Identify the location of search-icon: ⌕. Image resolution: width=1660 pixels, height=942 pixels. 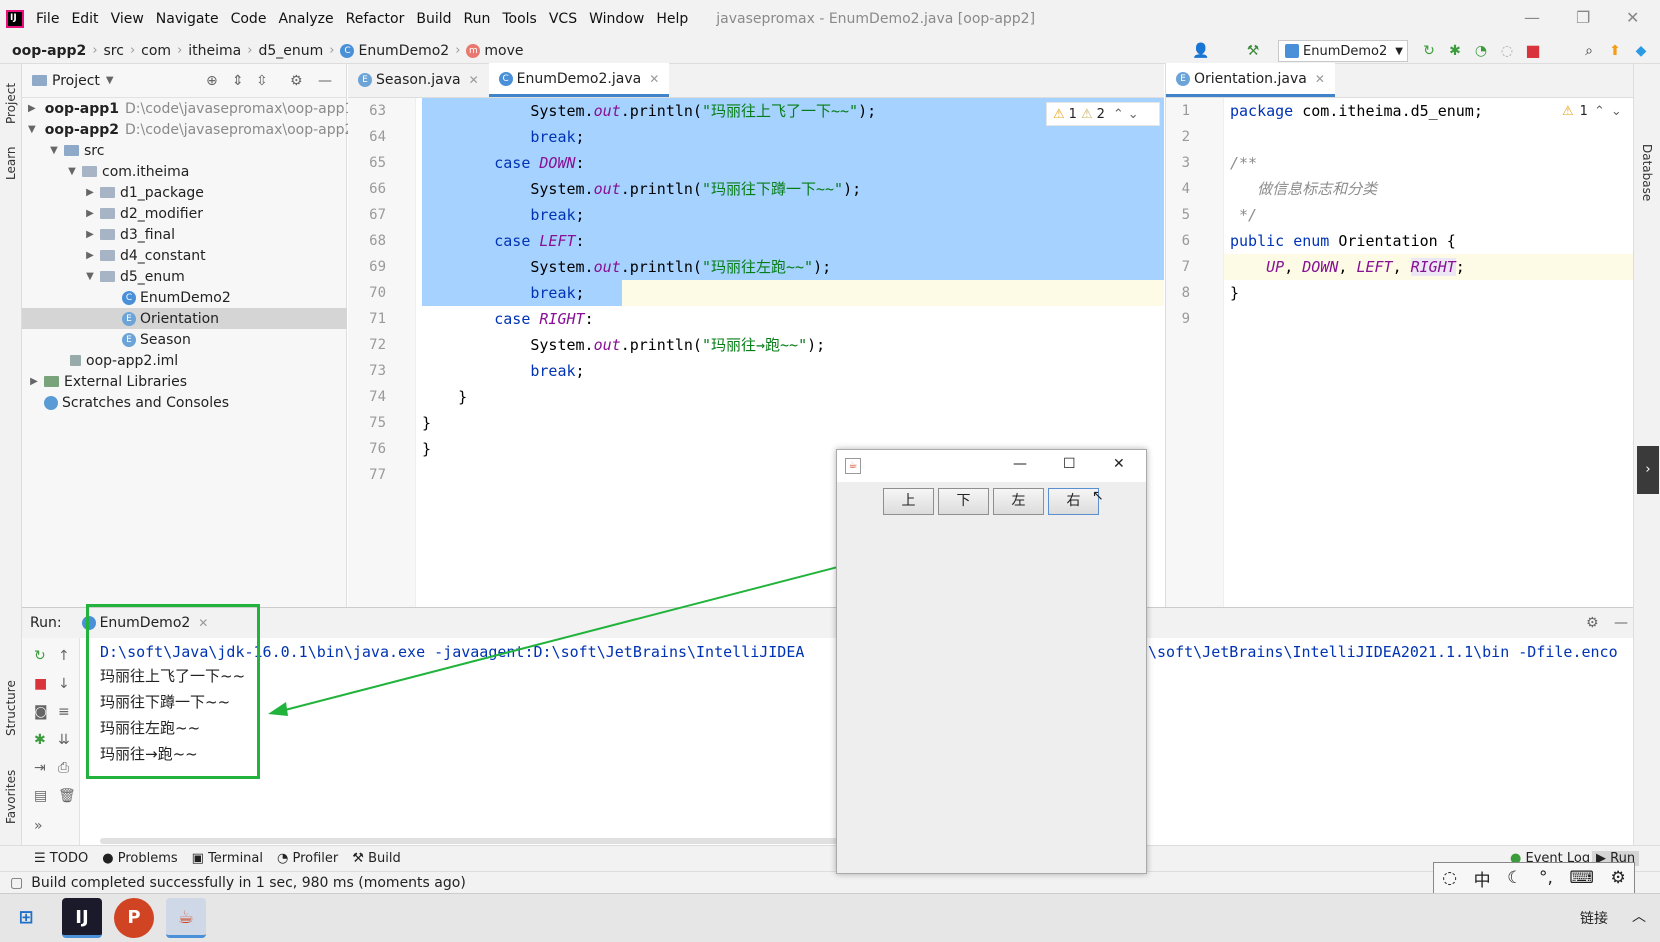
(1589, 51).